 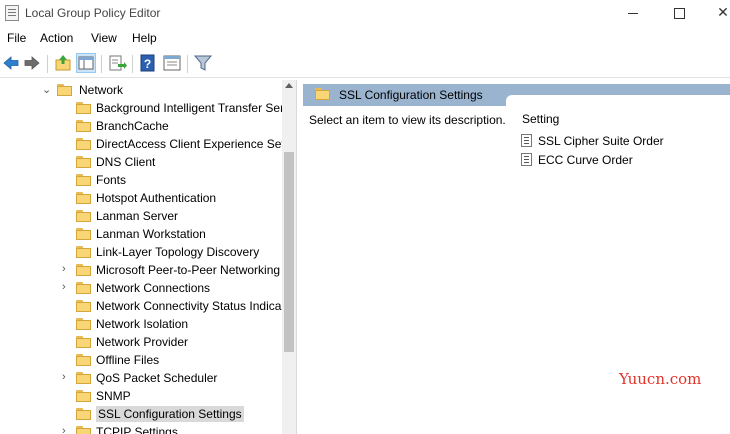 What do you see at coordinates (153, 288) in the screenshot?
I see `tree-item-label: Network Connections` at bounding box center [153, 288].